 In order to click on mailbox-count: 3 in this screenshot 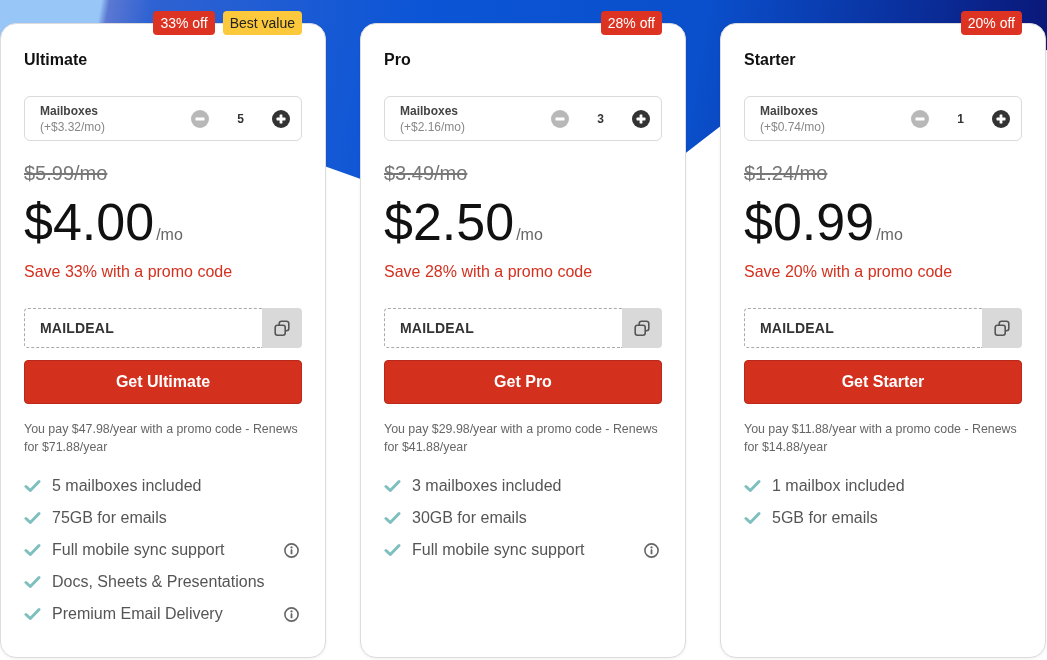, I will do `click(600, 118)`.